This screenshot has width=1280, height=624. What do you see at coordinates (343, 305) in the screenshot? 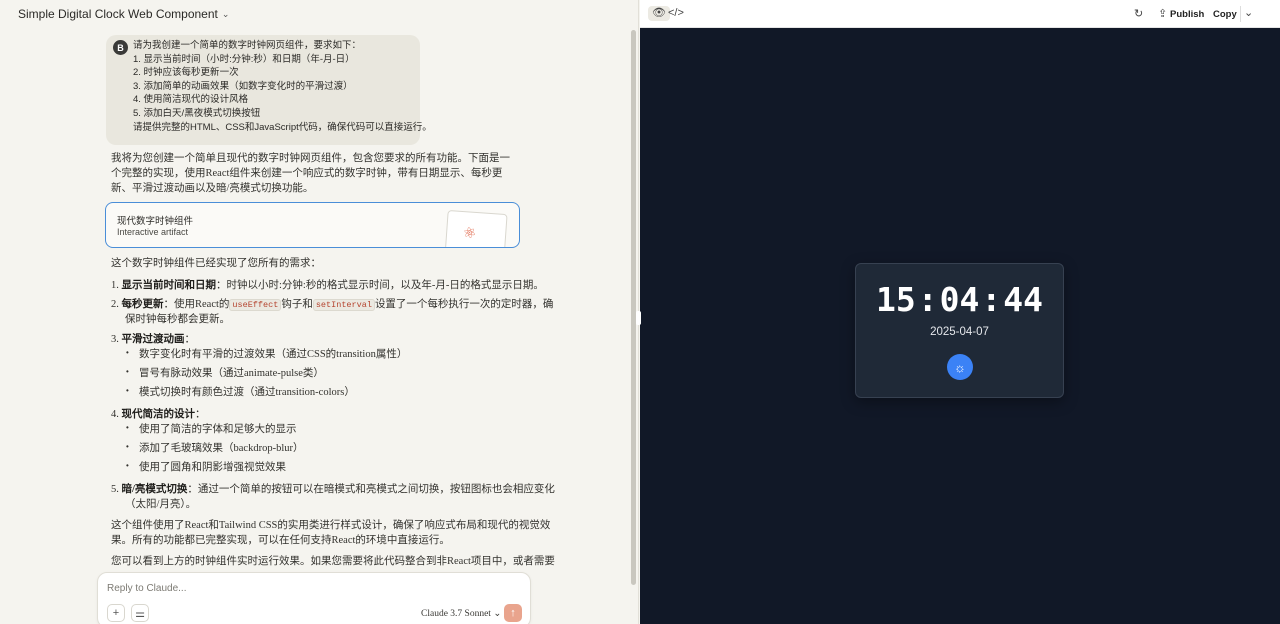
I see `inline-code: setInterval` at bounding box center [343, 305].